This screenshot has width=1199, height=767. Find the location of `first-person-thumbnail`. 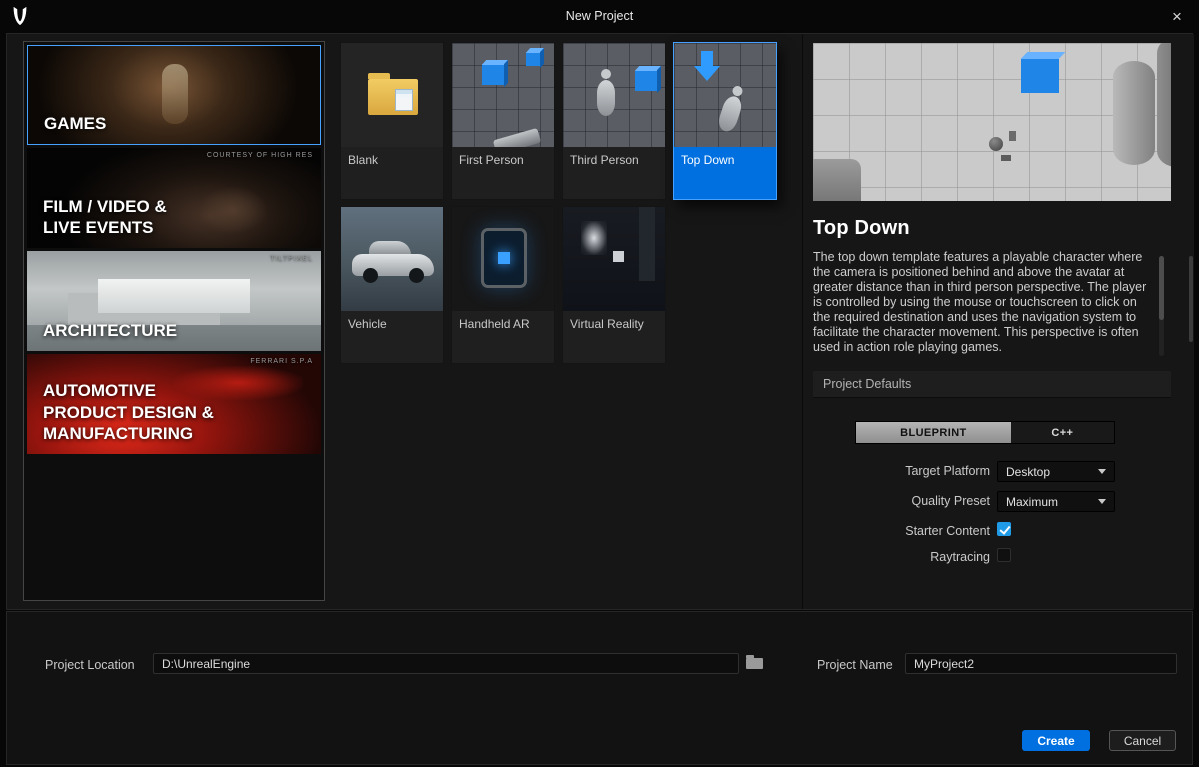

first-person-thumbnail is located at coordinates (503, 95).